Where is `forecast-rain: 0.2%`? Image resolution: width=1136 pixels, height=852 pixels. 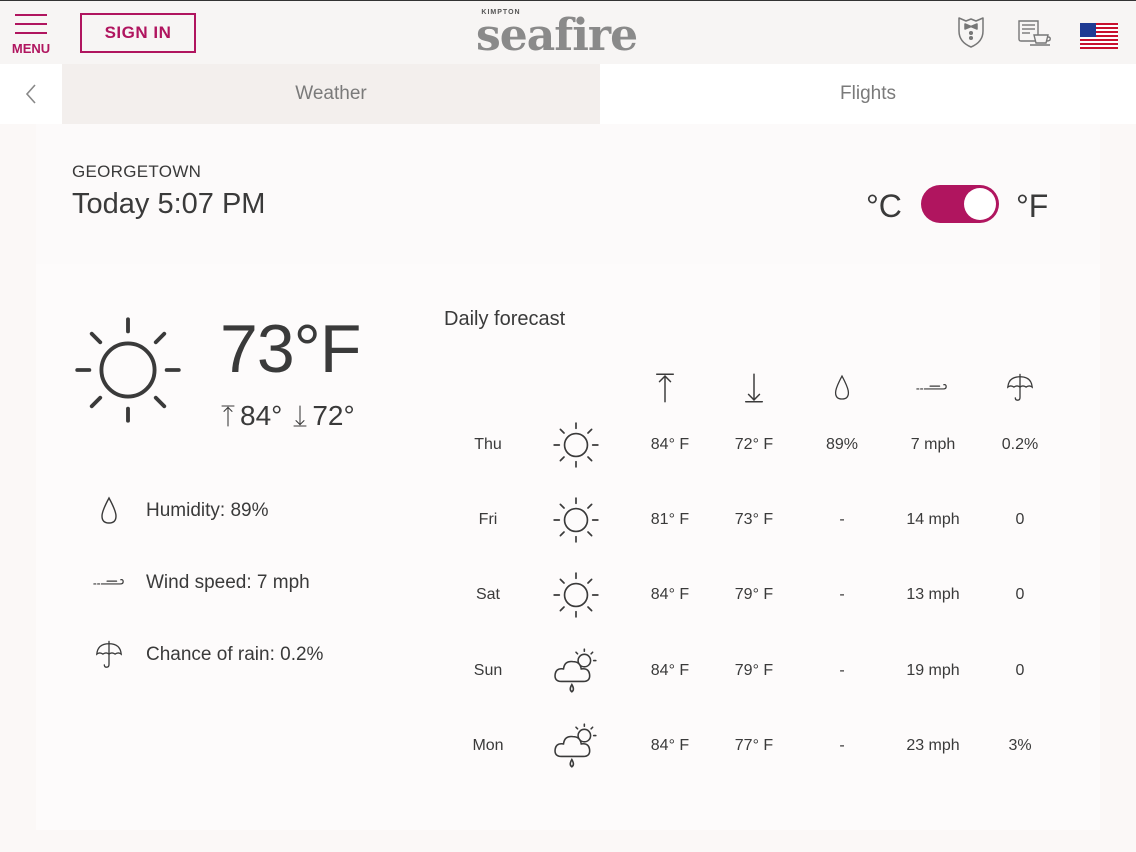
forecast-rain: 0.2% is located at coordinates (1020, 444).